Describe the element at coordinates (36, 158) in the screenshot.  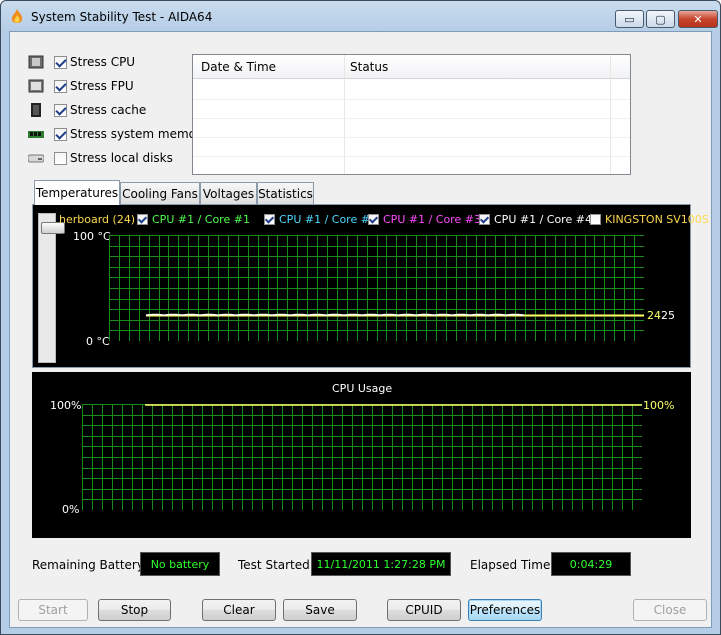
I see `disk-icon` at that location.